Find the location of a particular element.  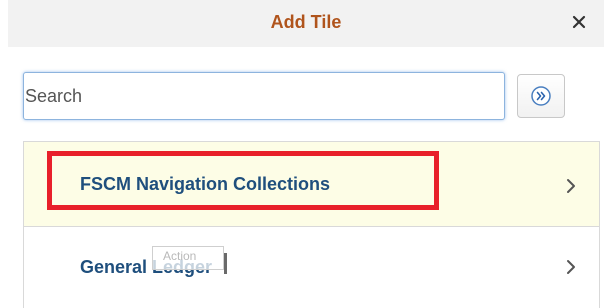

drag-tooltip: Action is located at coordinates (188, 258).